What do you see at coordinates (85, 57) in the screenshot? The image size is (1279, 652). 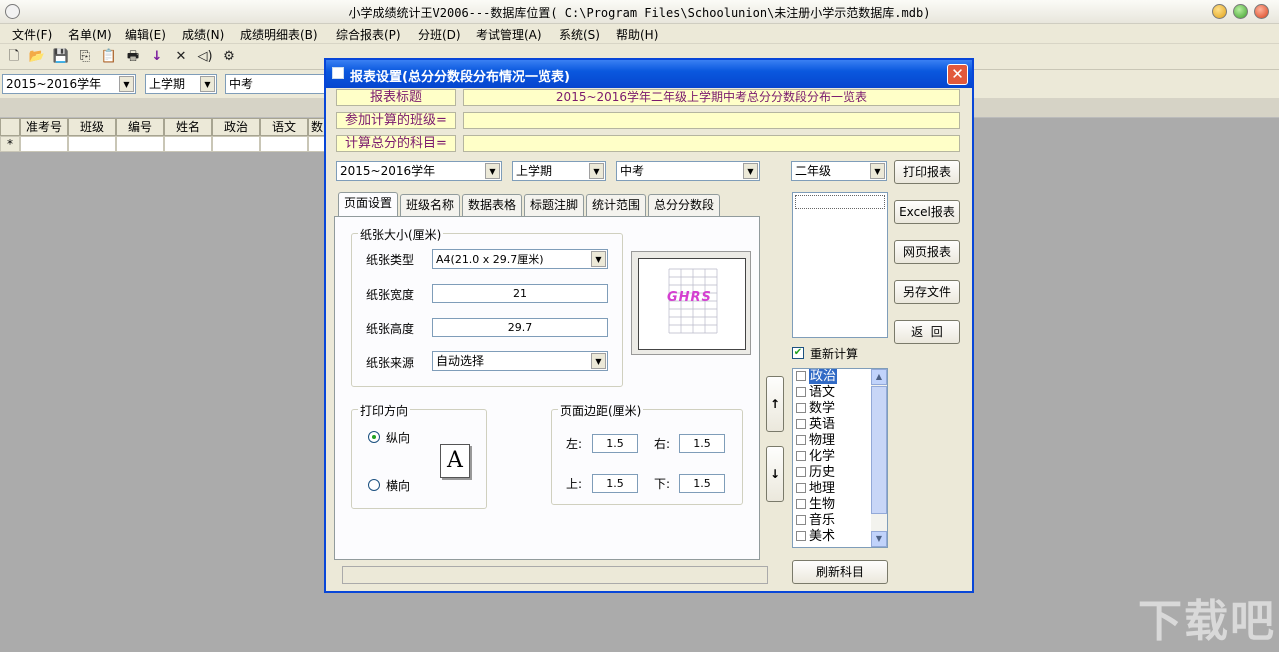 I see `copy-icon: ⎘` at bounding box center [85, 57].